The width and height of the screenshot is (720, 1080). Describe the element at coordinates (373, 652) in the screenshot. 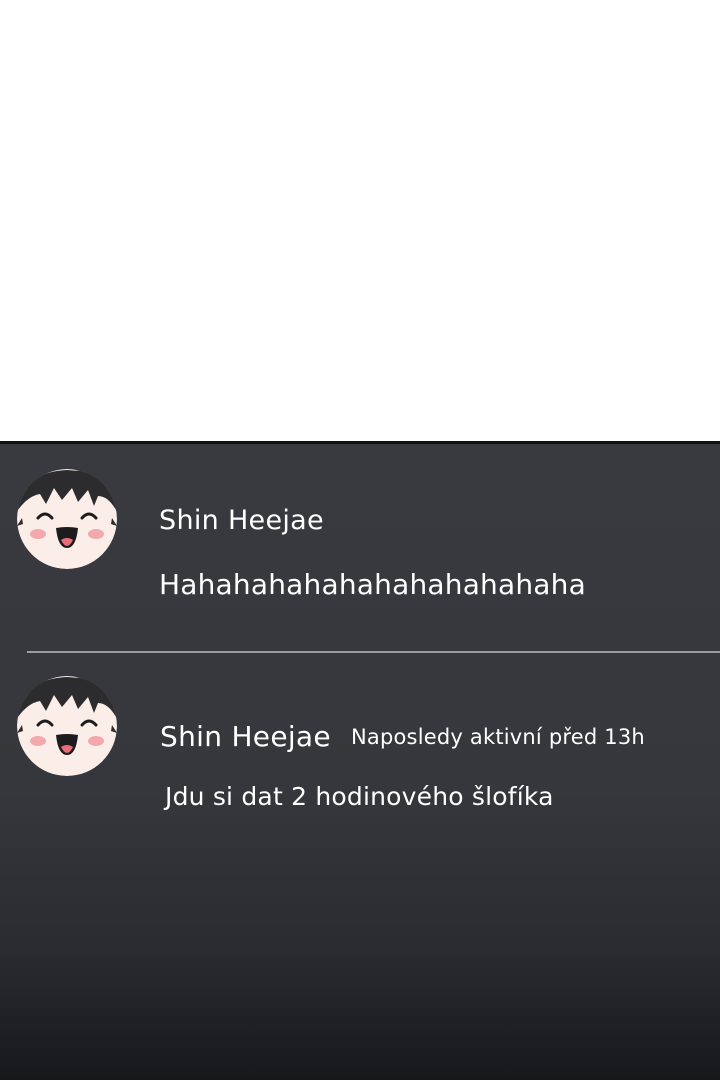

I see `message-divider` at that location.